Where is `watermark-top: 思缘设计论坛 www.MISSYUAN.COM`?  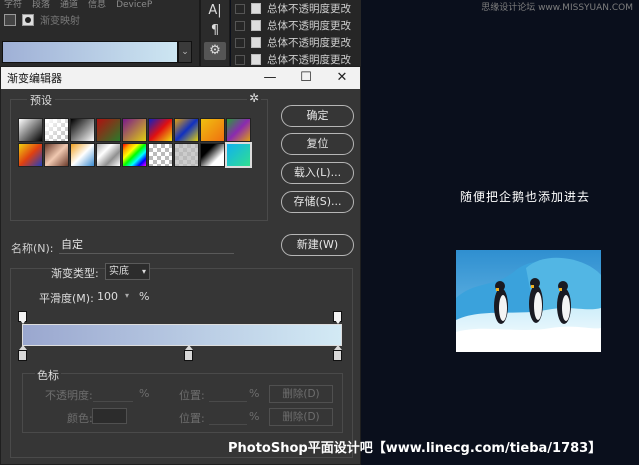 watermark-top: 思缘设计论坛 www.MISSYUAN.COM is located at coordinates (557, 8).